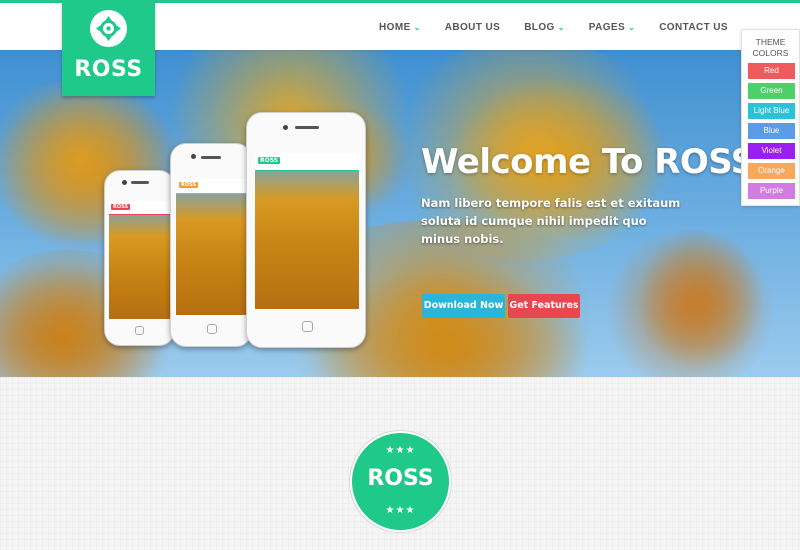 The height and width of the screenshot is (550, 800). I want to click on nav-item-pages: PAGES ⌄, so click(612, 27).